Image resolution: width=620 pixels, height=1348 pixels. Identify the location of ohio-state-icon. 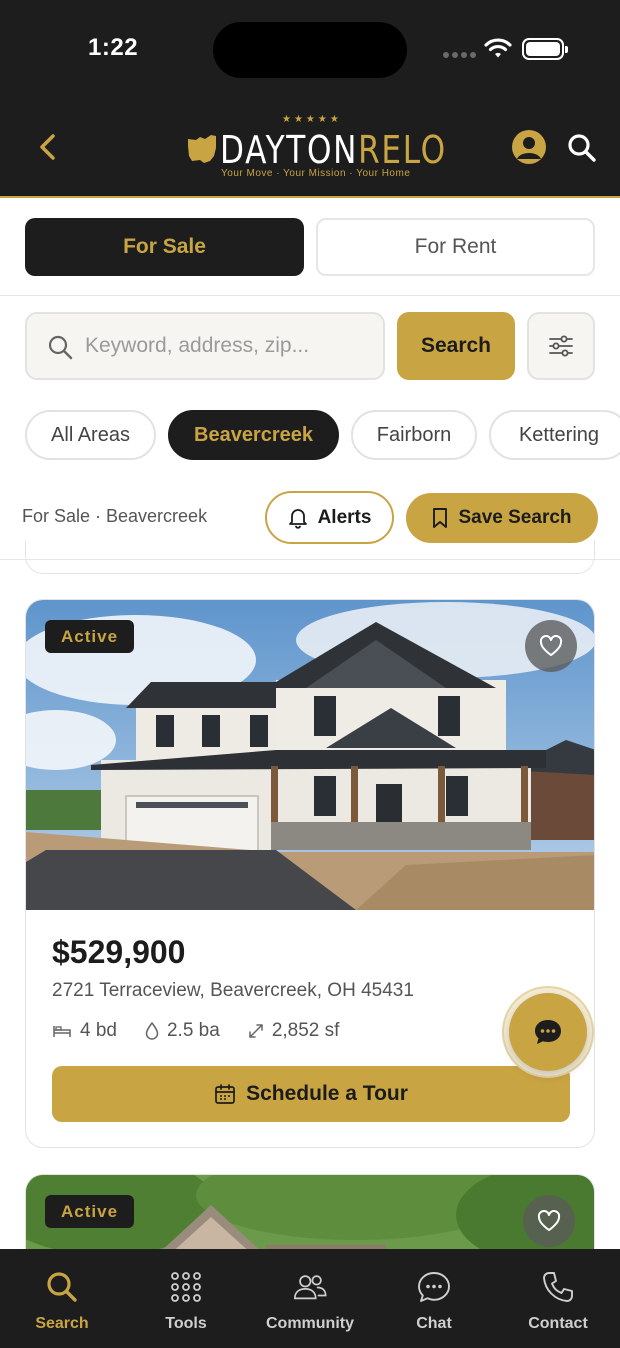
(202, 149).